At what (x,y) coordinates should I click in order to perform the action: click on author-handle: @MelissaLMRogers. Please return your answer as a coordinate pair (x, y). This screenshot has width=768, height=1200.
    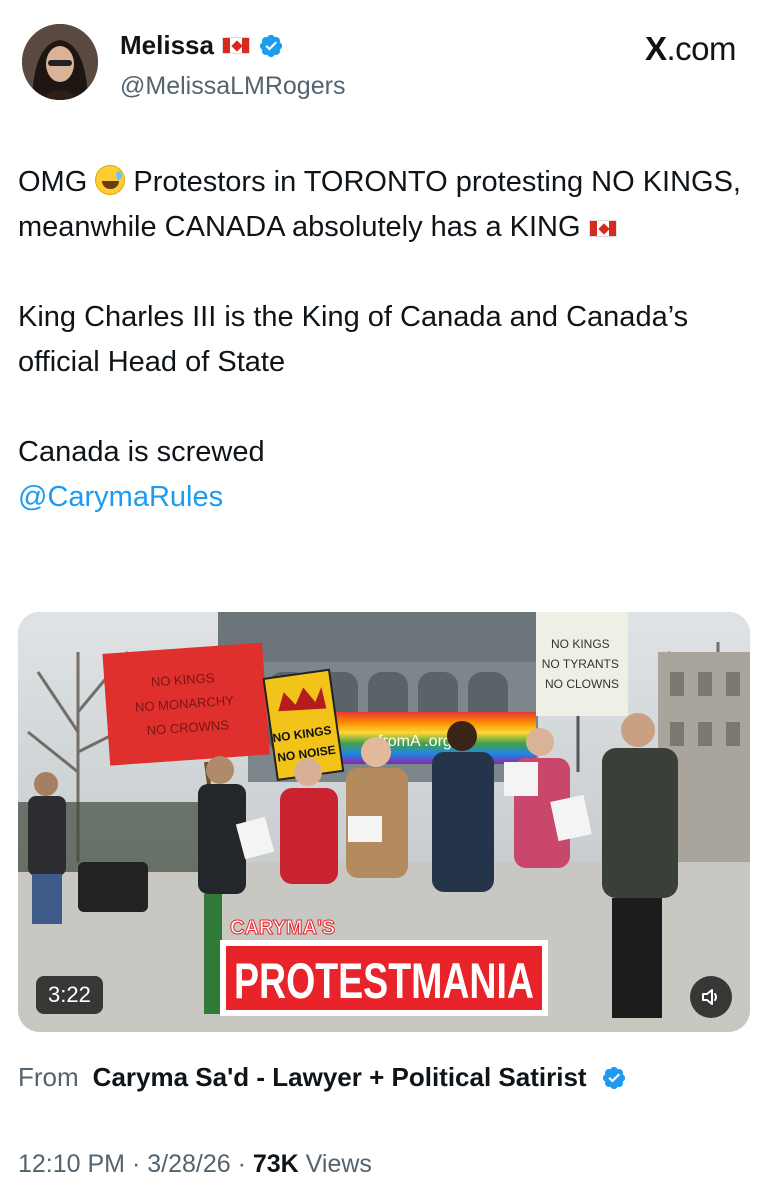
    Looking at the image, I should click on (232, 86).